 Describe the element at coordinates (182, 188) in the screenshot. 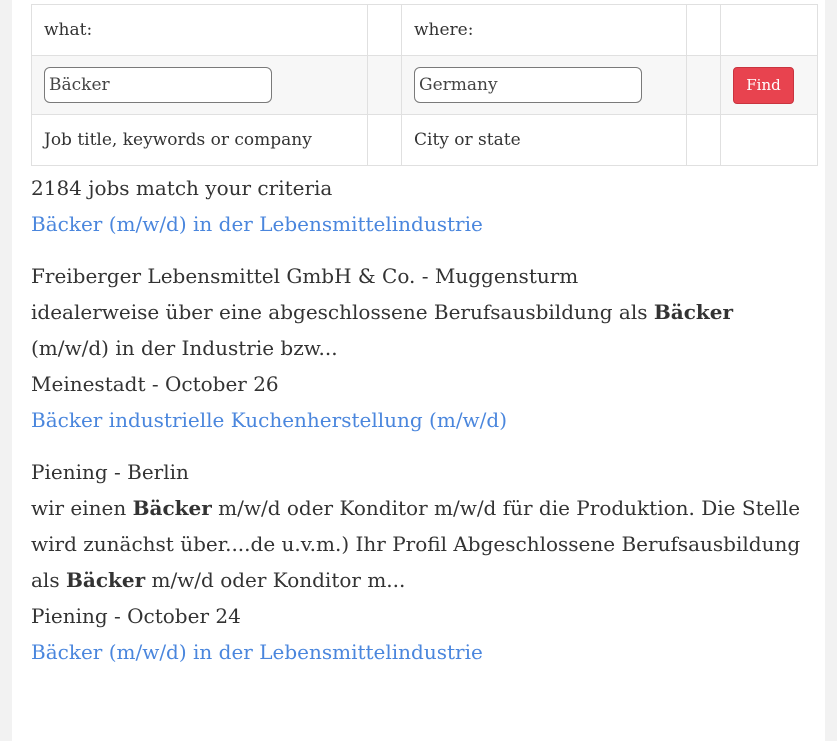

I see `results-count: 2184 jobs match your criteria` at that location.